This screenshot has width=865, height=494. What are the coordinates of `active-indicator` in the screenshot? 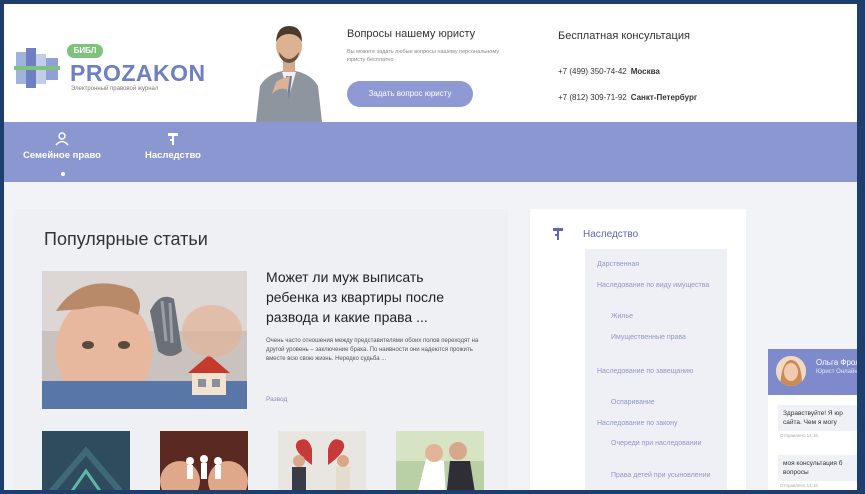 It's located at (63, 174).